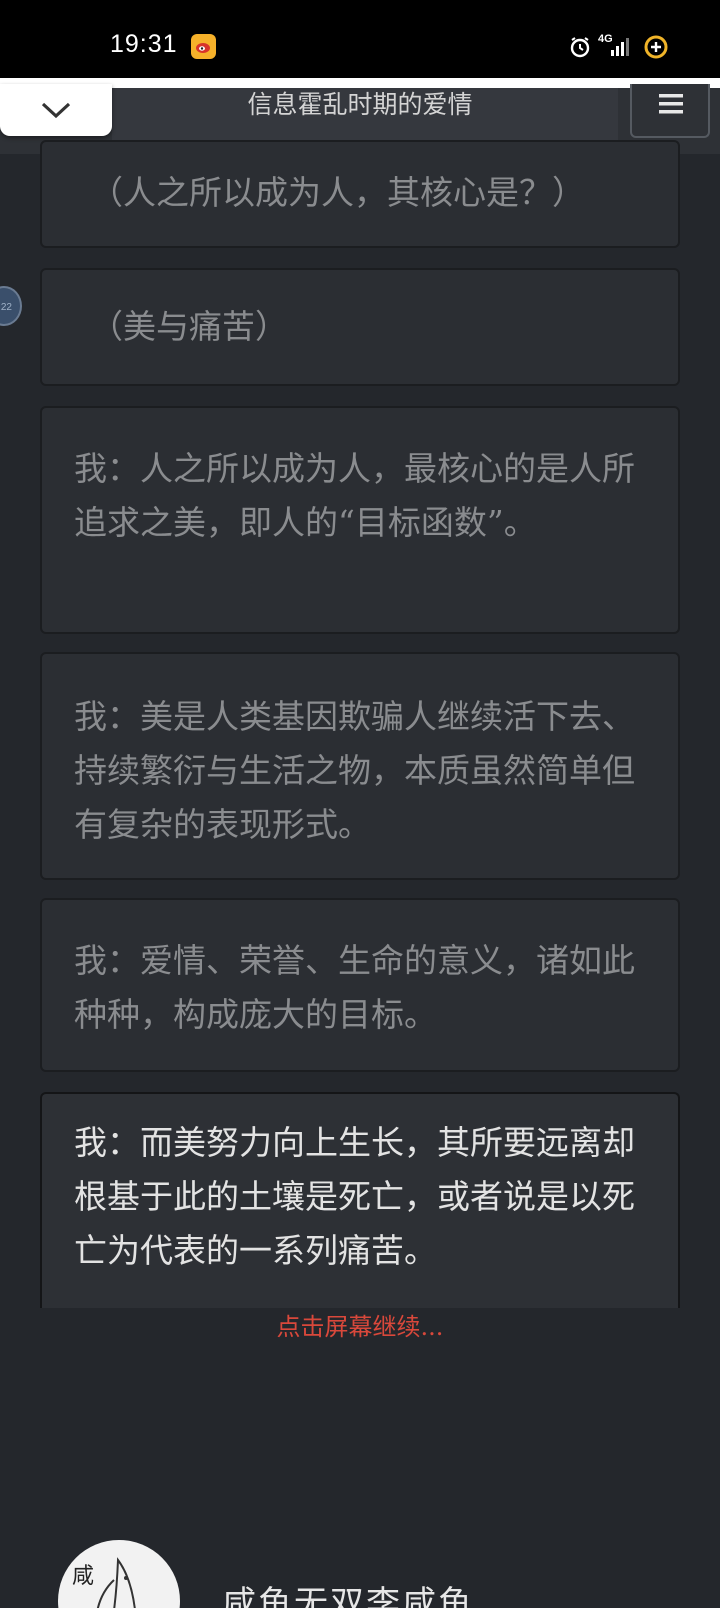 This screenshot has width=720, height=1608. What do you see at coordinates (656, 47) in the screenshot?
I see `battery-saver-icon` at bounding box center [656, 47].